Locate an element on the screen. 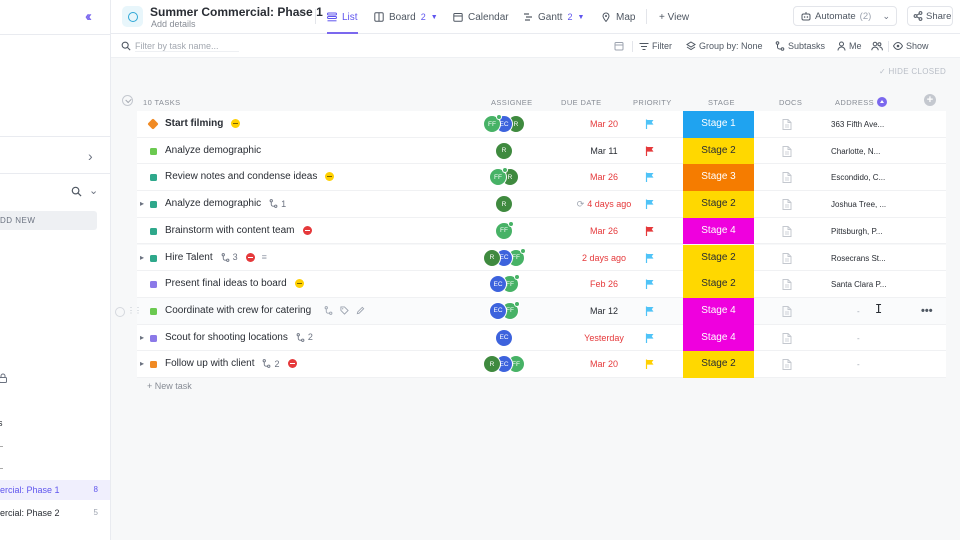 This screenshot has width=960, height=540. sort-ascending-icon is located at coordinates (882, 102).